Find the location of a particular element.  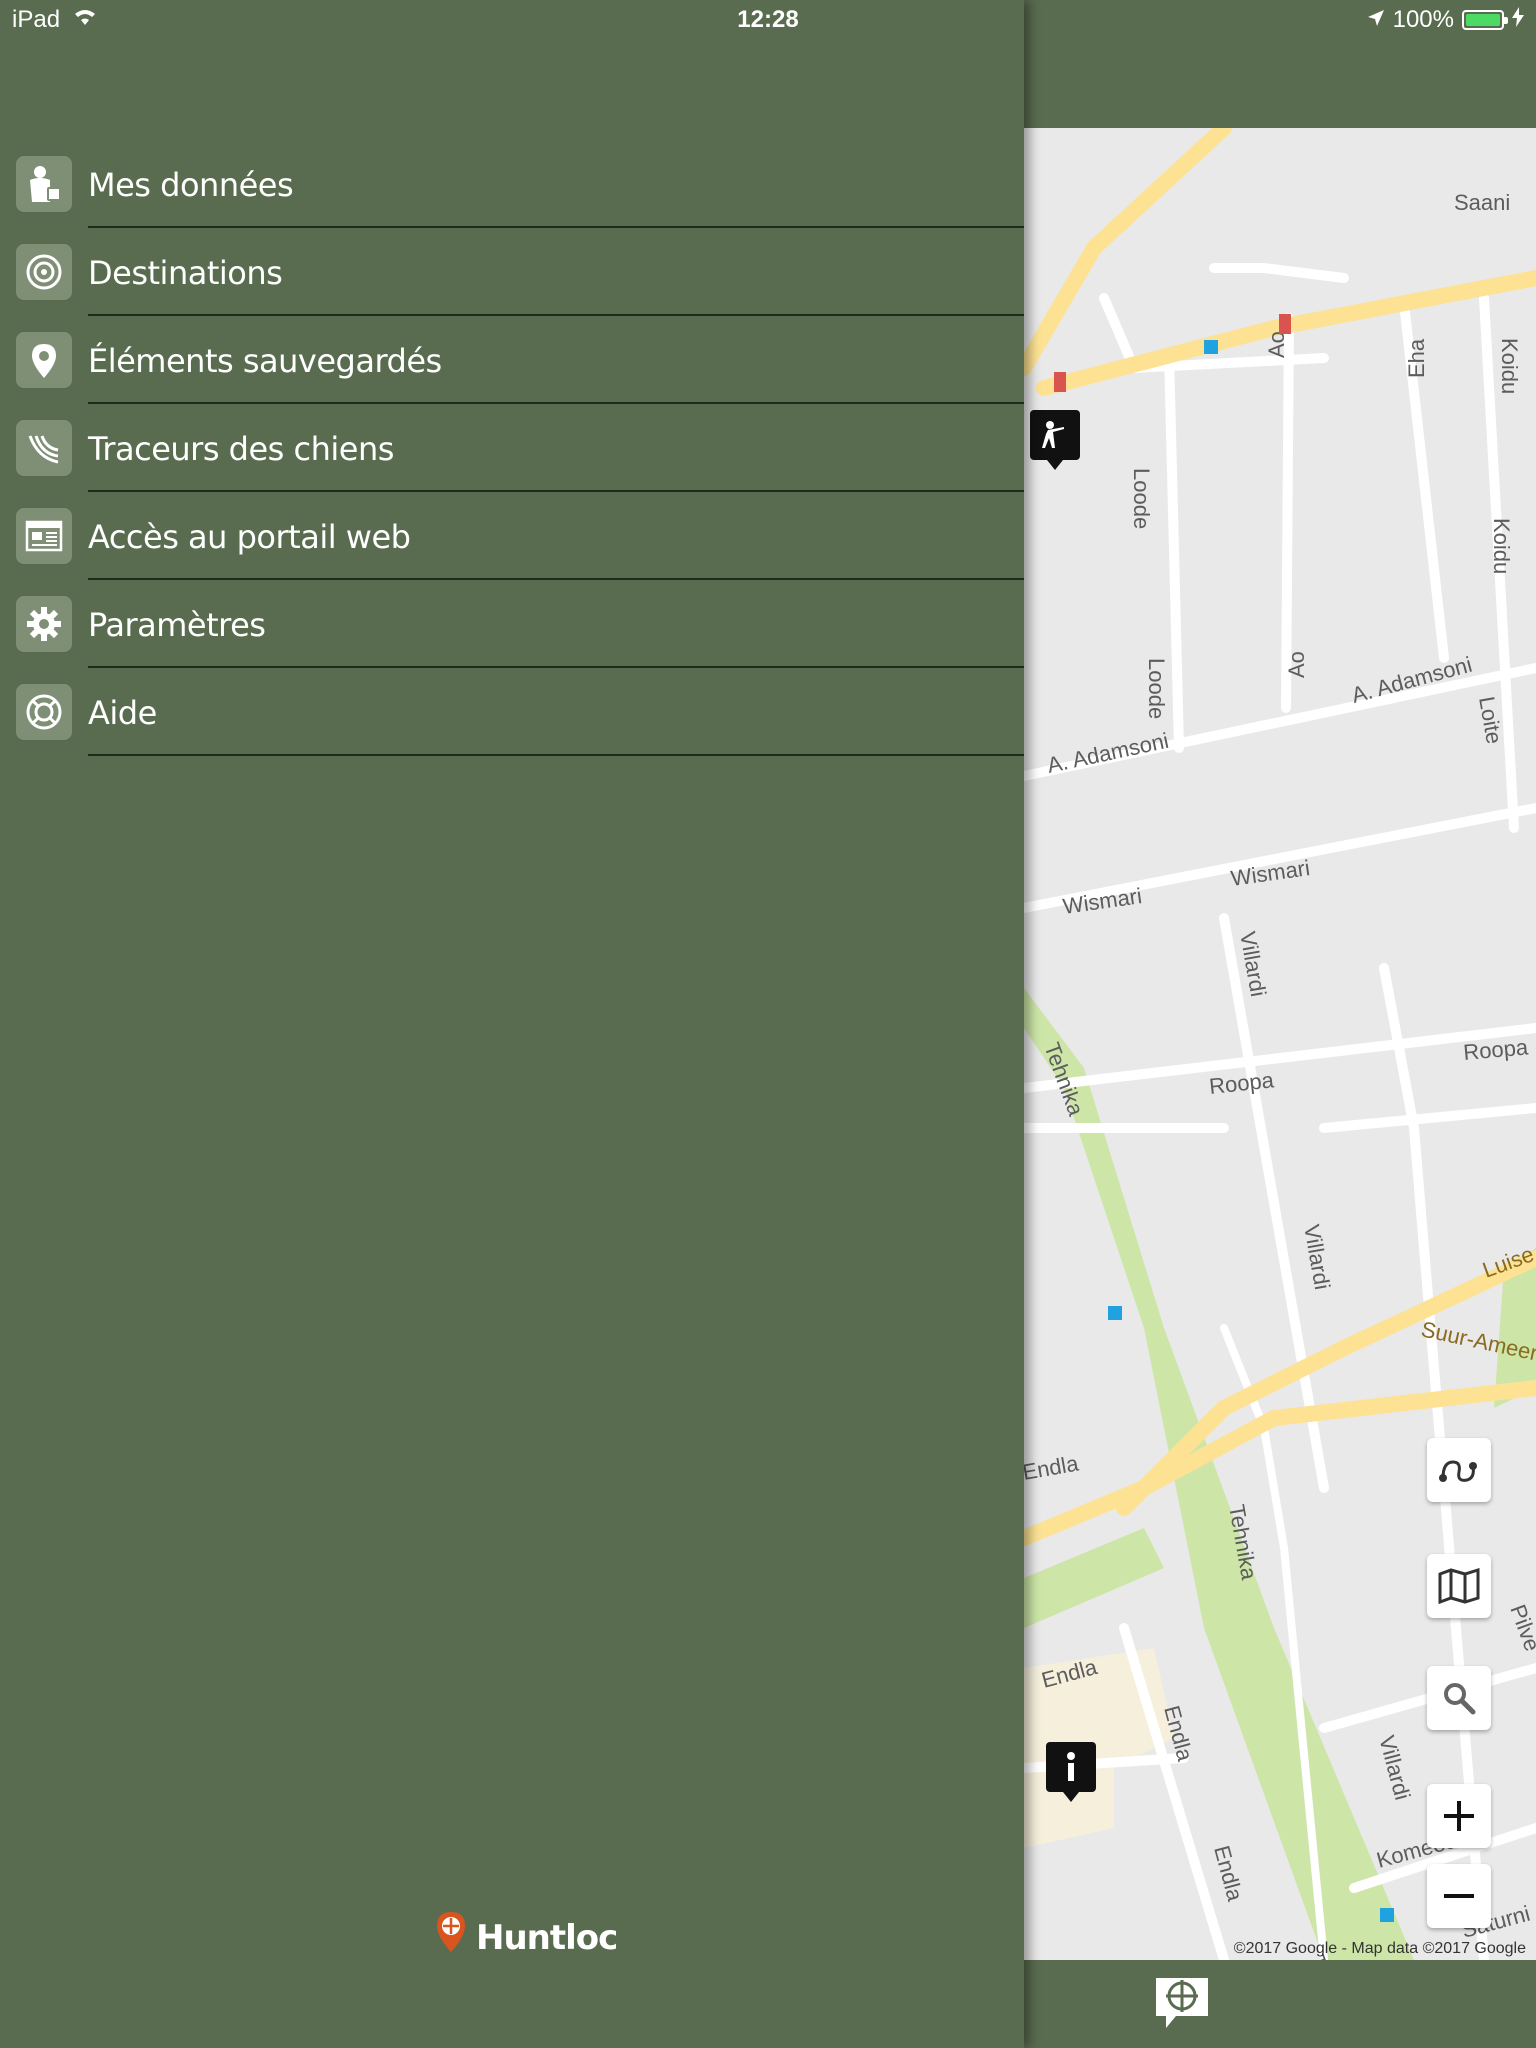

location-arrow-icon is located at coordinates (1376, 20).